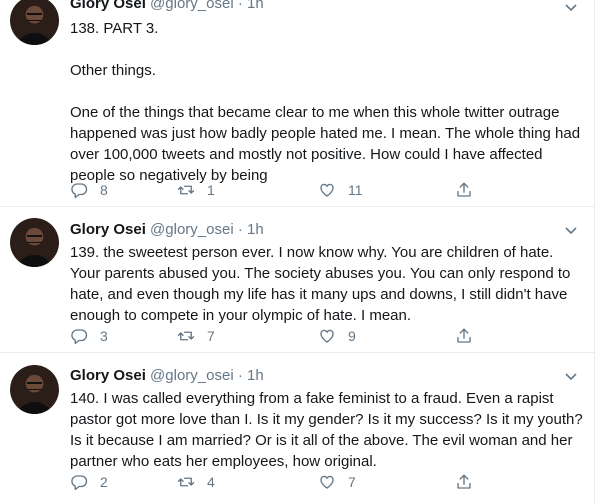 The height and width of the screenshot is (504, 599). What do you see at coordinates (340, 190) in the screenshot?
I see `like-button: 11` at bounding box center [340, 190].